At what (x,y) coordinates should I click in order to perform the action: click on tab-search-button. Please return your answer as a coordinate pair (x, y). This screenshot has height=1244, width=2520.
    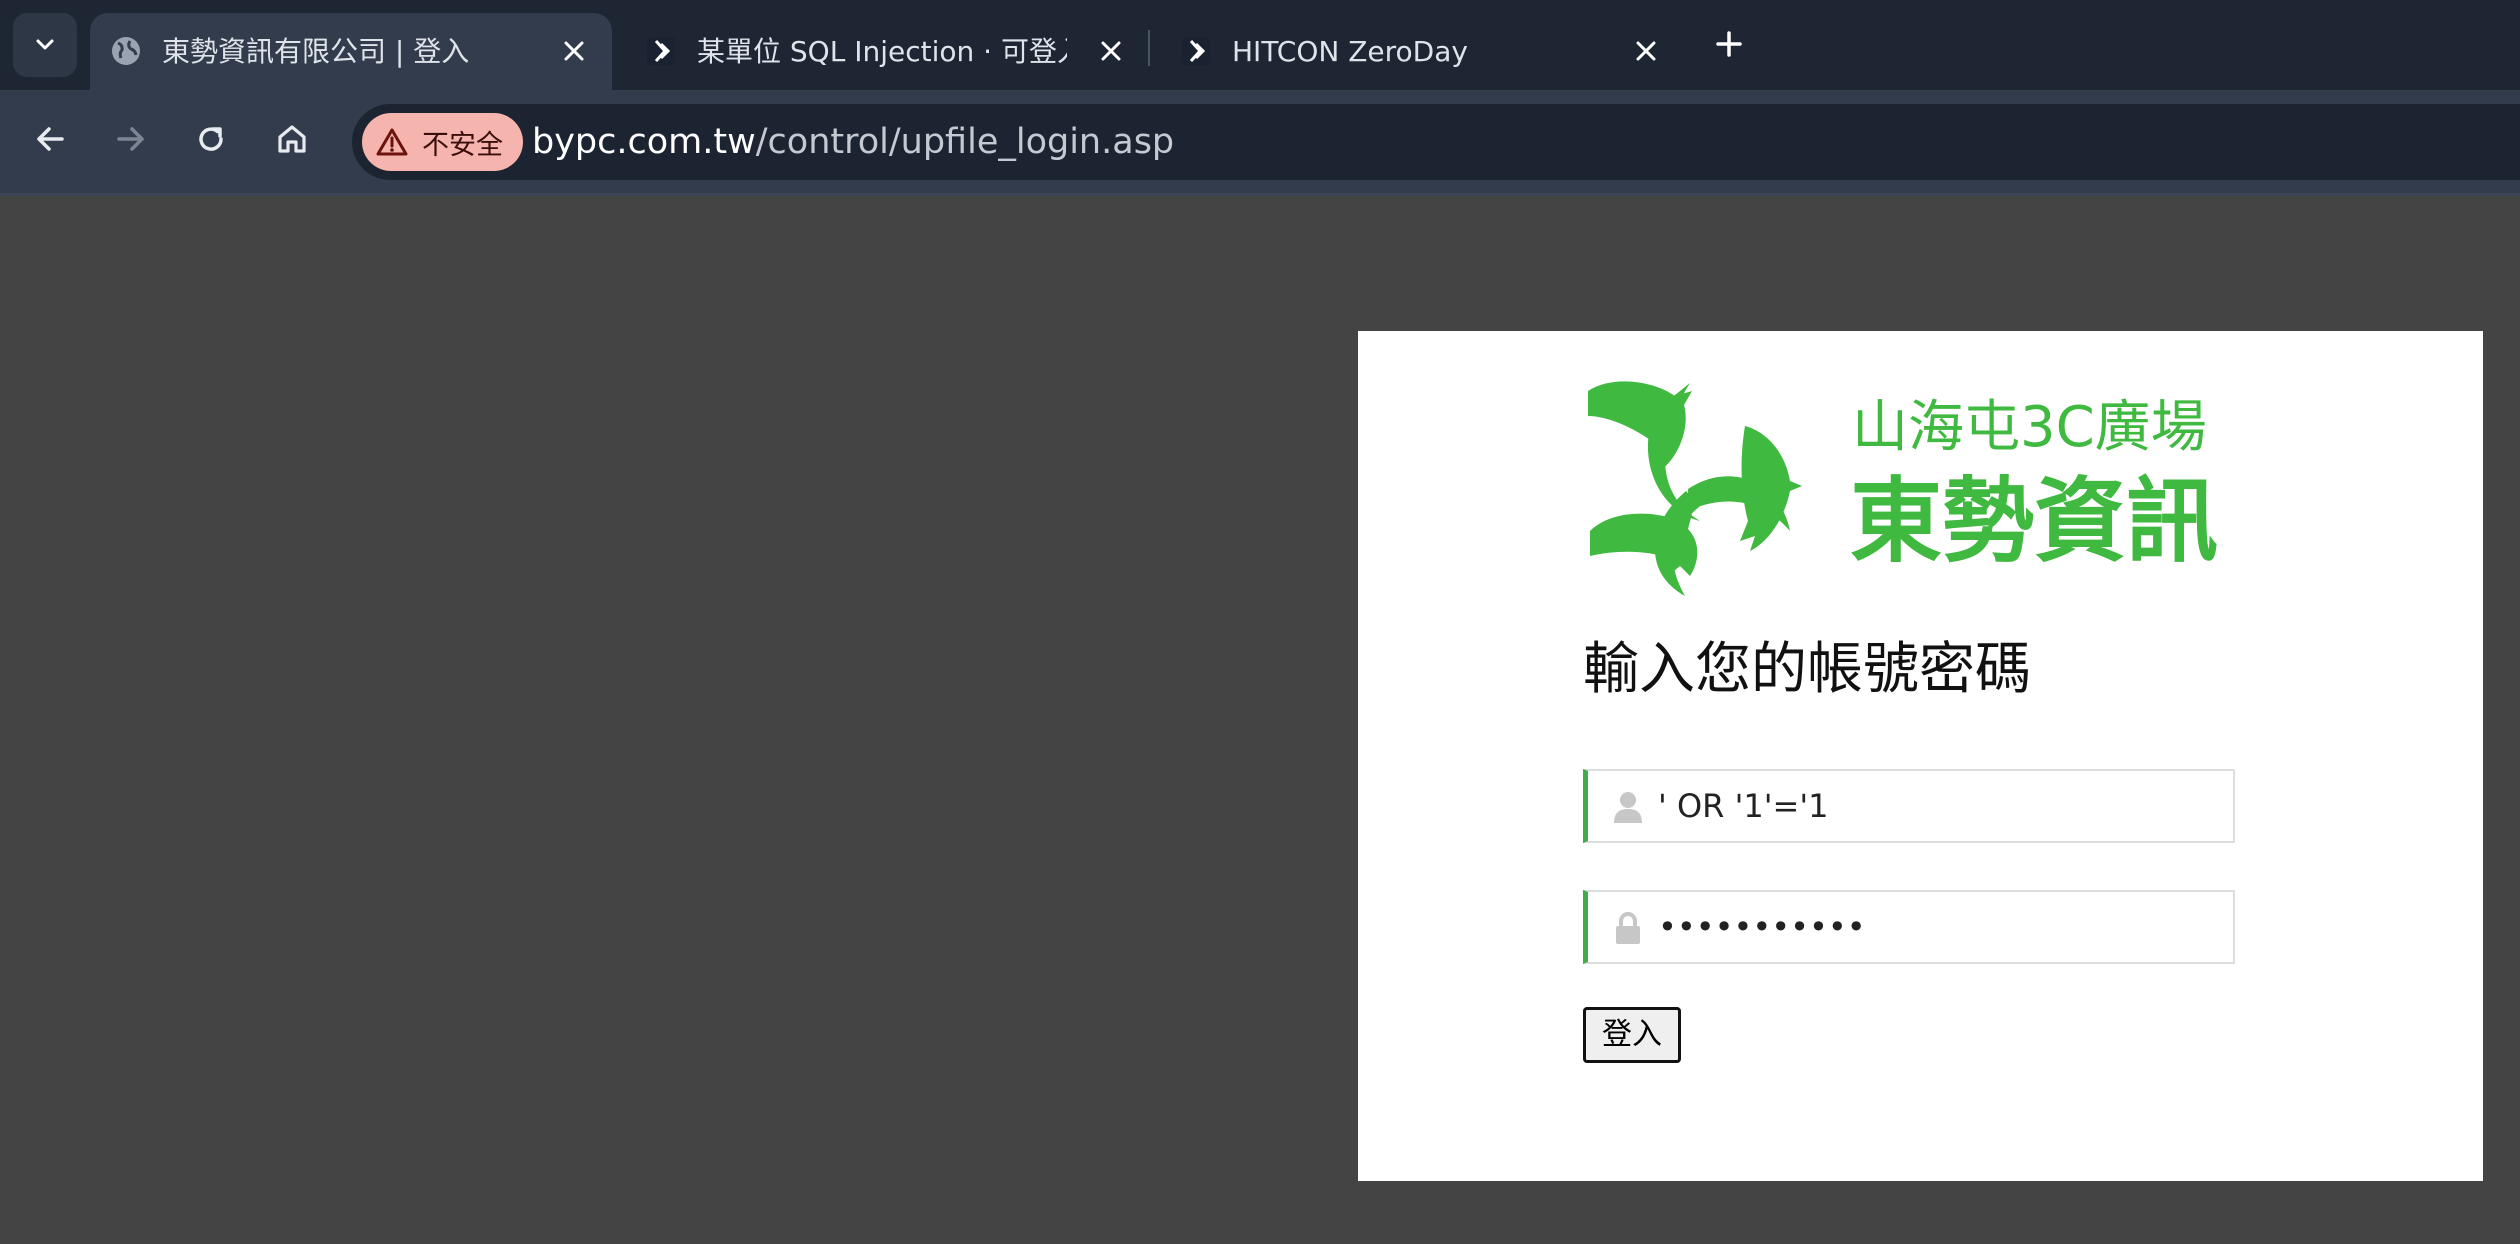
    Looking at the image, I should click on (45, 45).